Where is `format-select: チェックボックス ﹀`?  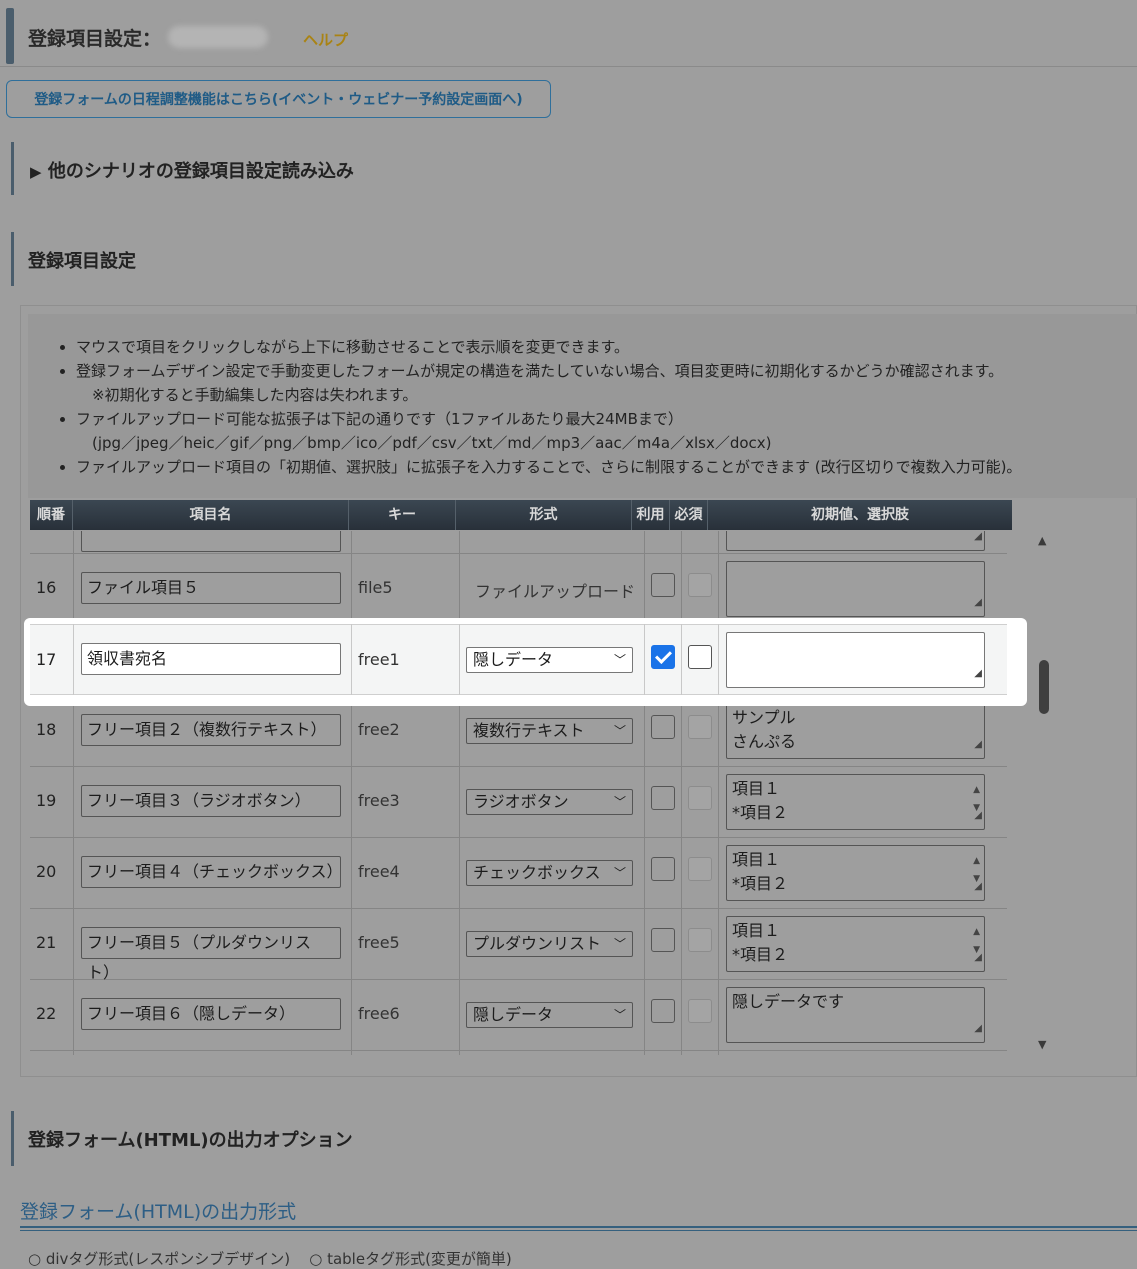 format-select: チェックボックス ﹀ is located at coordinates (549, 873).